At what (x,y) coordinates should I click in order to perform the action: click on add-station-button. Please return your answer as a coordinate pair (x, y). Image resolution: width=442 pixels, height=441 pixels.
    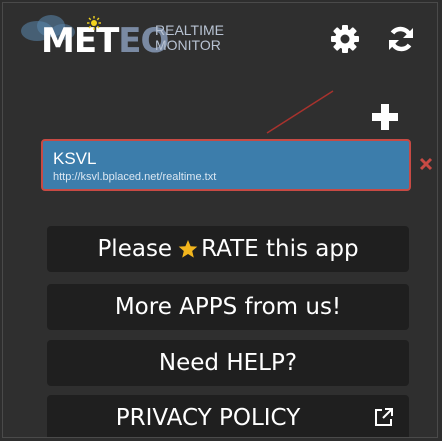
    Looking at the image, I should click on (385, 117).